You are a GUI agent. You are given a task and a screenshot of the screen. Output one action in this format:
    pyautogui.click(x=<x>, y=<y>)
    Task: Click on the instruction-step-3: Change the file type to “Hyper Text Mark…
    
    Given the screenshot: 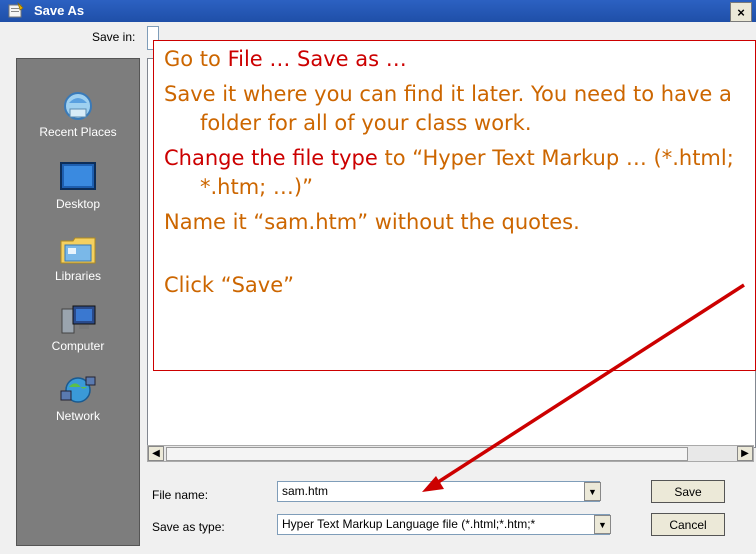 What is the action you would take?
    pyautogui.click(x=449, y=172)
    